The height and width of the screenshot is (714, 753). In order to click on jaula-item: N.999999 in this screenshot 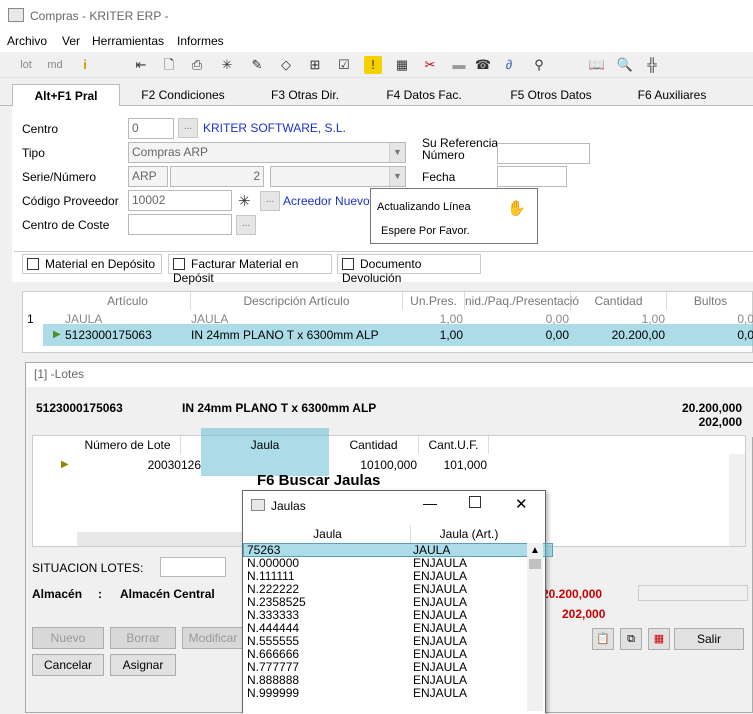, I will do `click(273, 693)`.